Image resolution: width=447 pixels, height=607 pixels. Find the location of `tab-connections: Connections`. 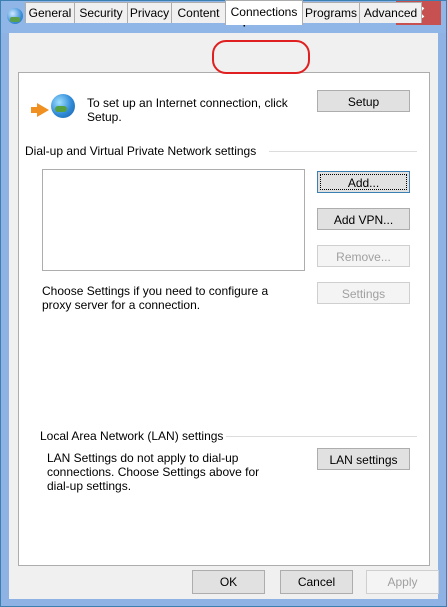

tab-connections: Connections is located at coordinates (264, 12).